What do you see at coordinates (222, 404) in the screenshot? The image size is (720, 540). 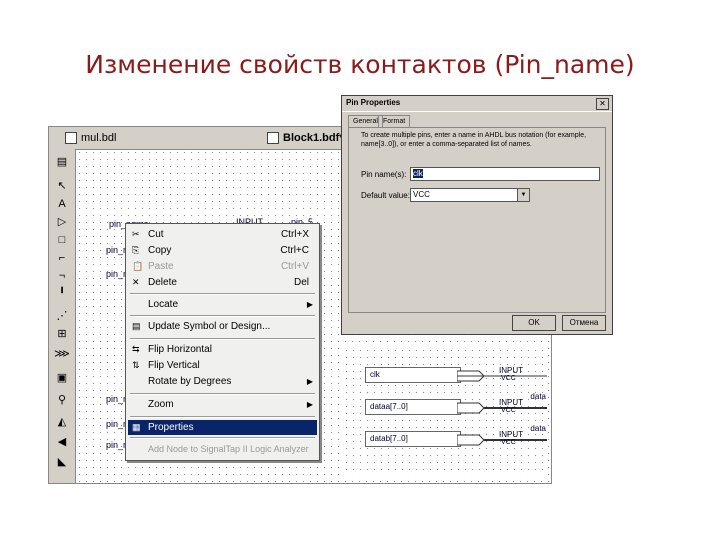 I see `menu-item-zoom: Zoom ▶` at bounding box center [222, 404].